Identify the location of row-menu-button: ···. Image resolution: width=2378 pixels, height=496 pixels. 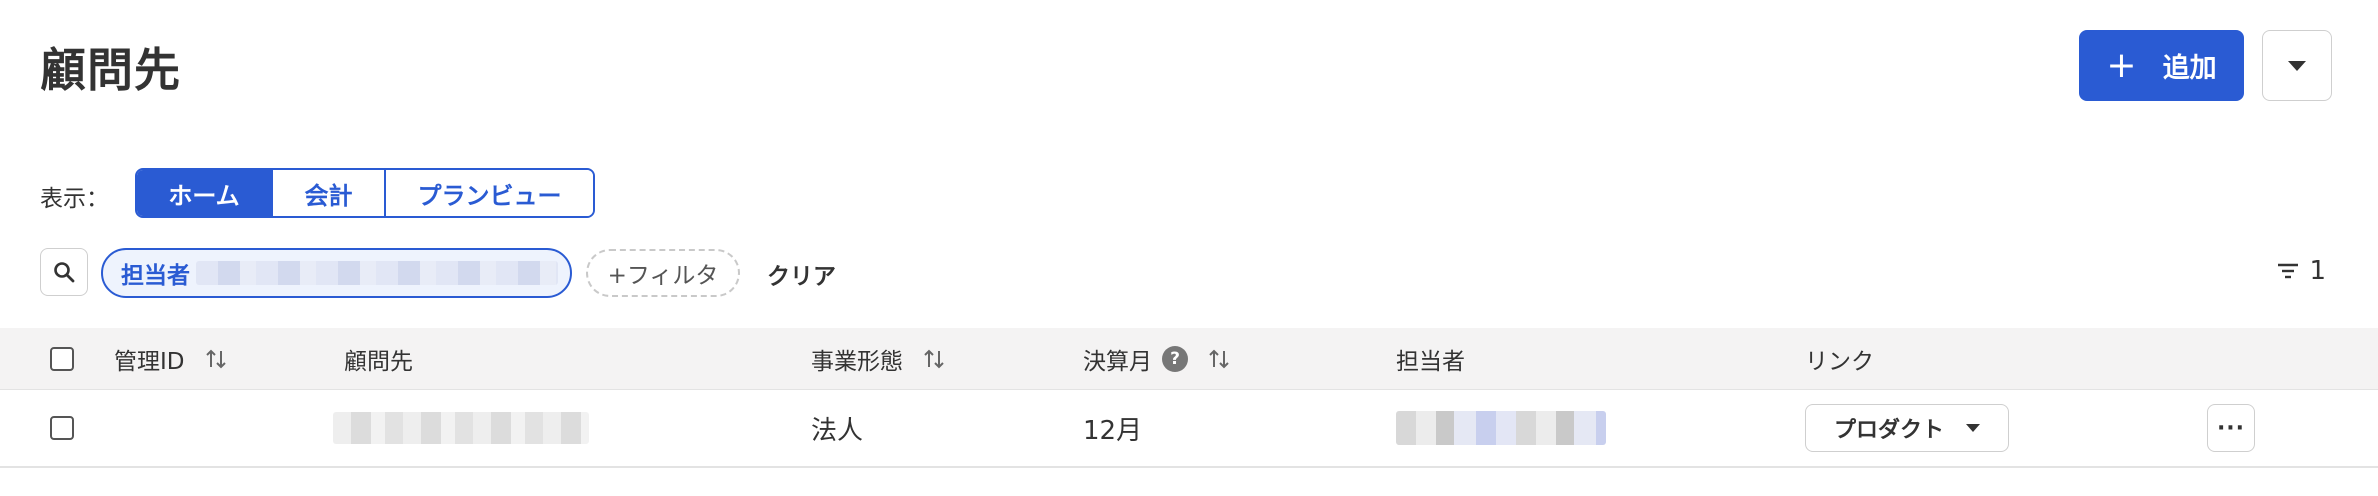
(2231, 428).